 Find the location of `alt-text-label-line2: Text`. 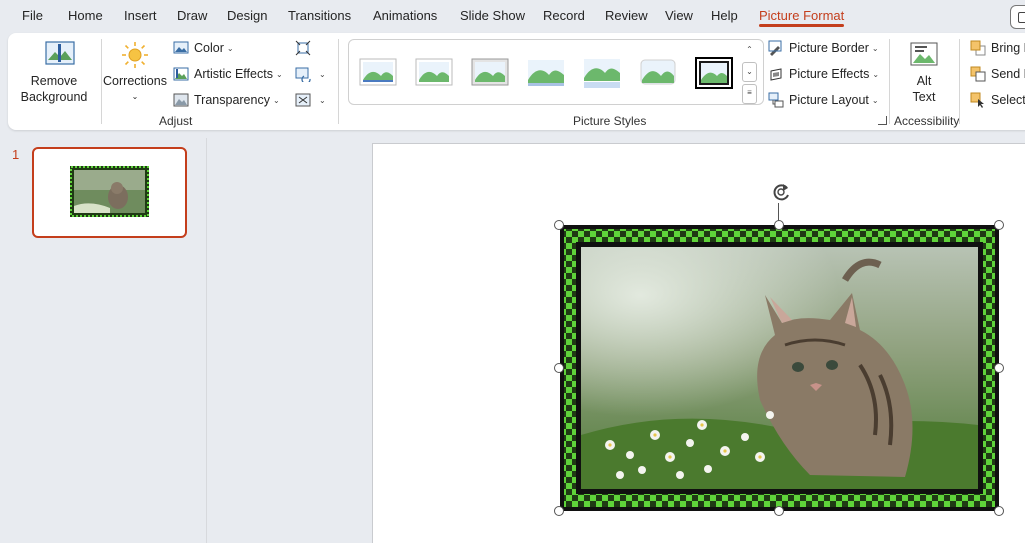

alt-text-label-line2: Text is located at coordinates (924, 97).